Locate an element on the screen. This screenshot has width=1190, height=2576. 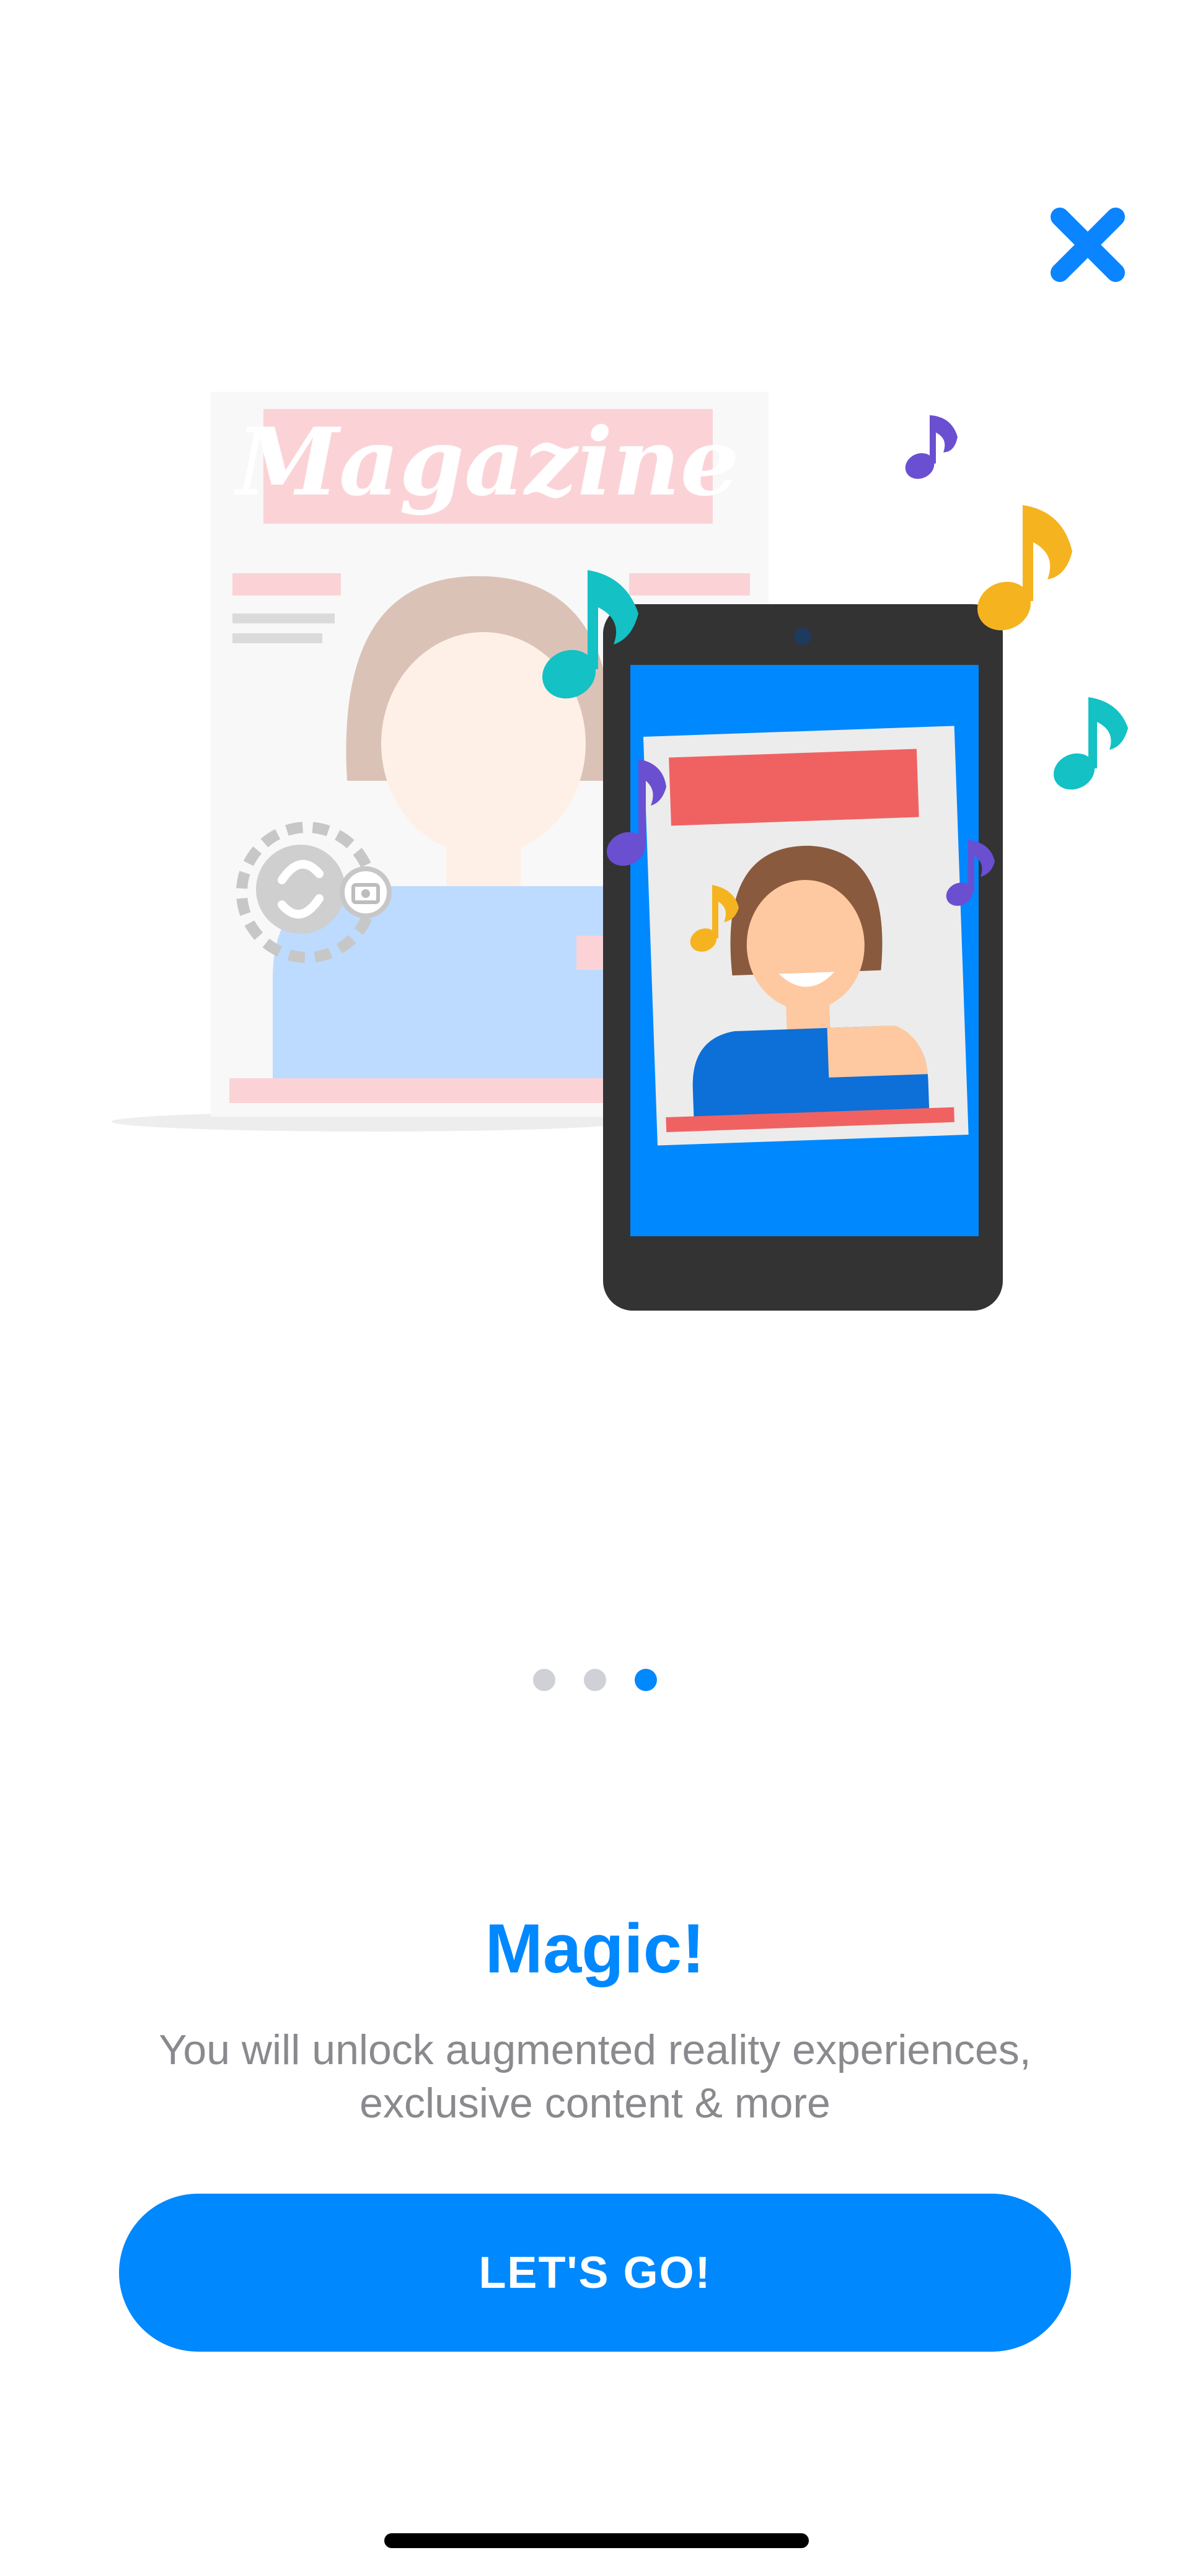
phone-illustration is located at coordinates (803, 957).